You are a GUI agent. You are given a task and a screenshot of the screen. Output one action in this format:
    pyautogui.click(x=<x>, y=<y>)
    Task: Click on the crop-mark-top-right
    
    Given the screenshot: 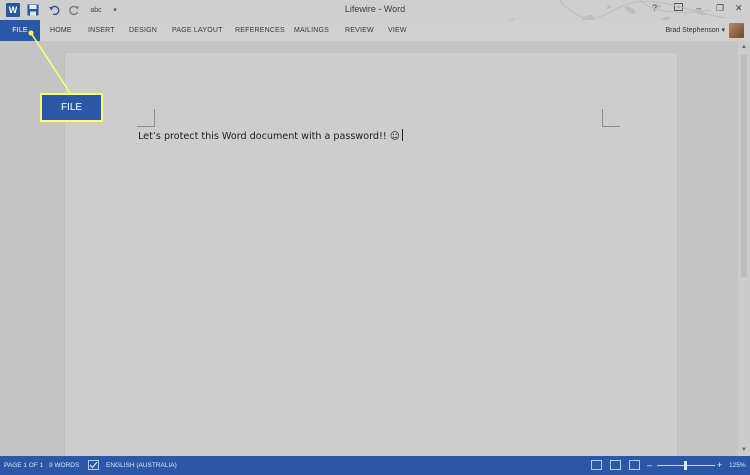 What is the action you would take?
    pyautogui.click(x=611, y=118)
    